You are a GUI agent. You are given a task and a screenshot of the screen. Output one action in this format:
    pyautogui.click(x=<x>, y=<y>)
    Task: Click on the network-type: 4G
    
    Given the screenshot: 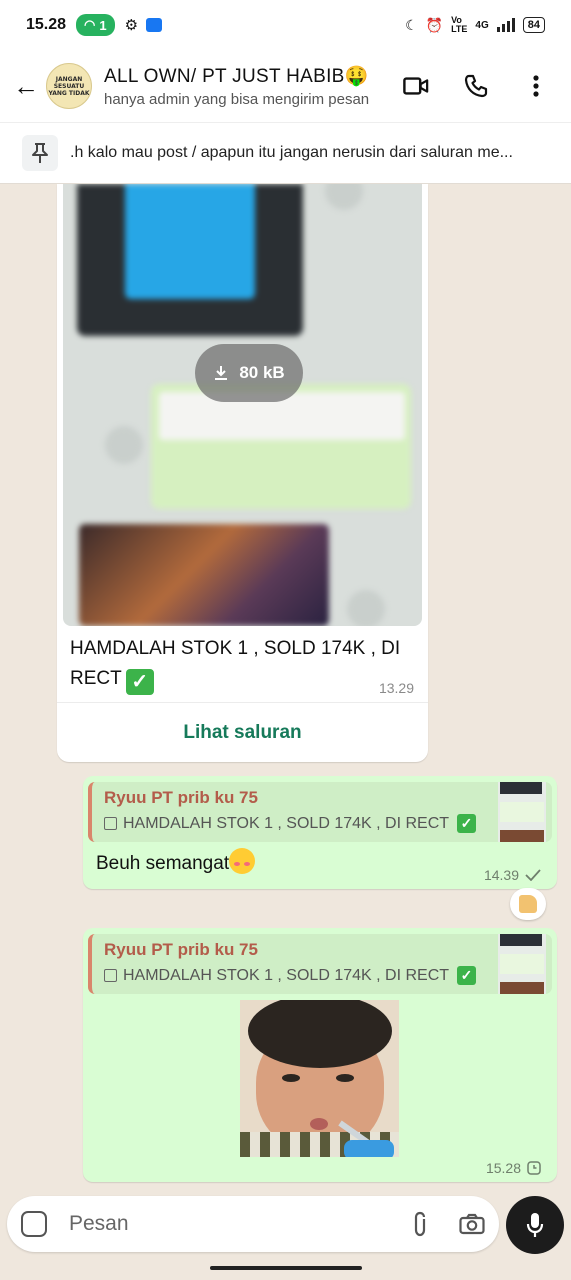 What is the action you would take?
    pyautogui.click(x=482, y=25)
    